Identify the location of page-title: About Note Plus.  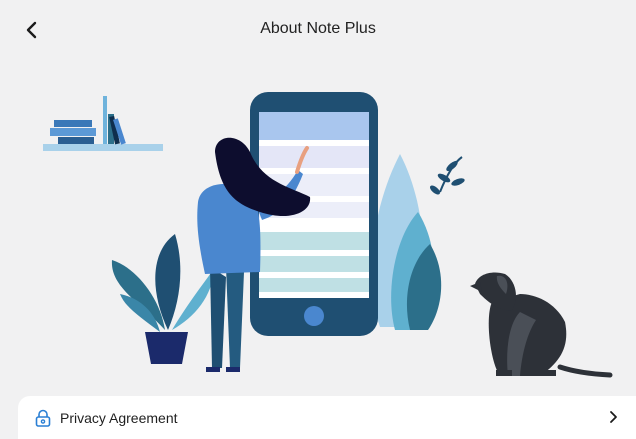
(318, 28).